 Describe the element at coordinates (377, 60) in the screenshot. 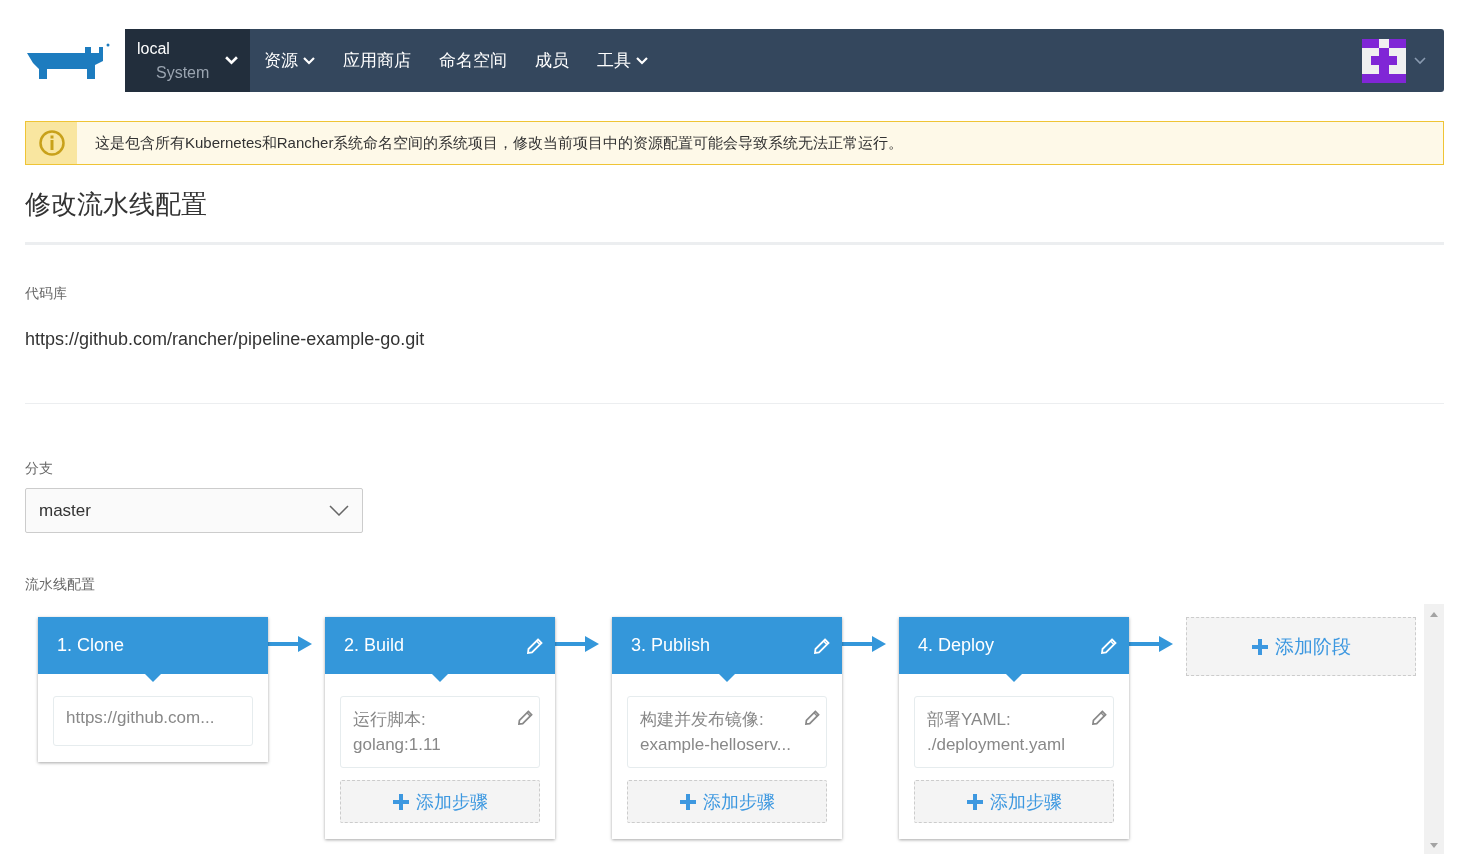

I see `nav-menu-item: 应用商店` at that location.